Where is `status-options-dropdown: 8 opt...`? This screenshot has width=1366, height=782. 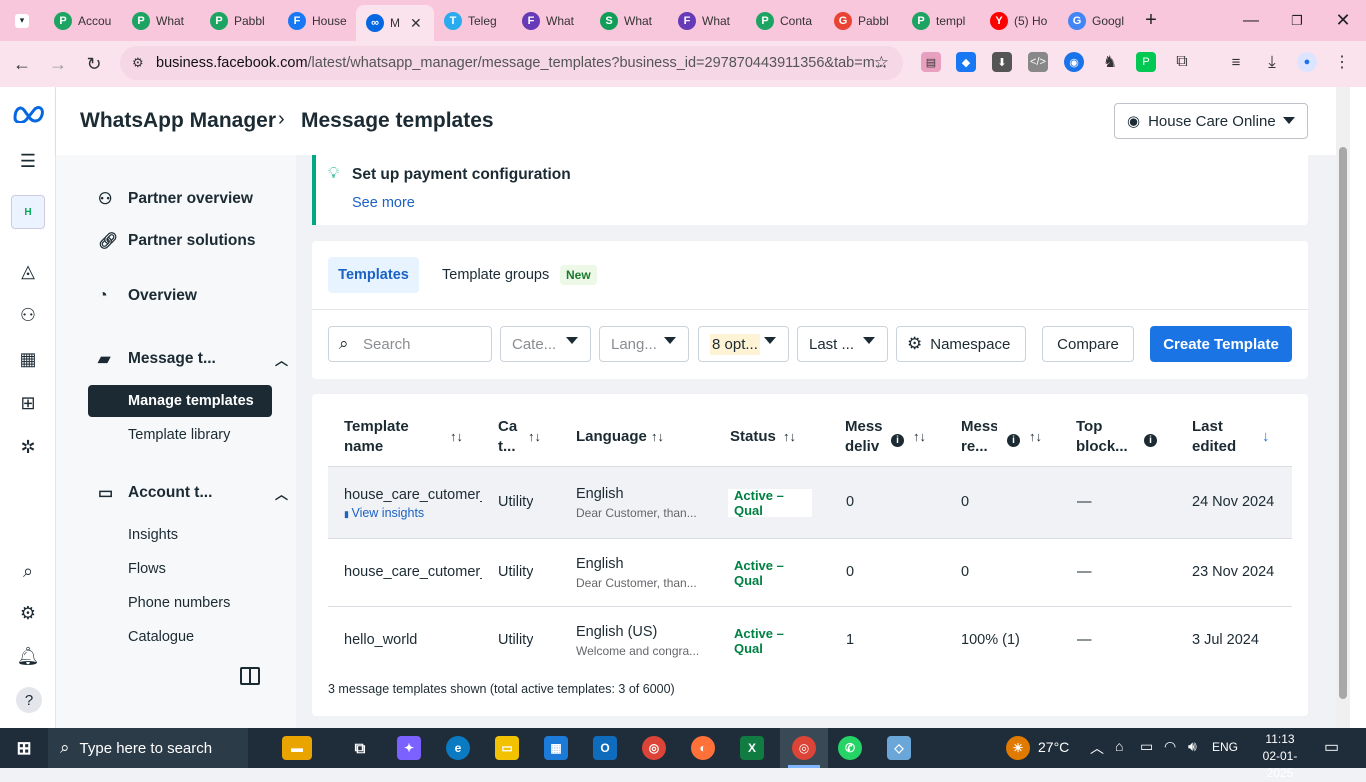
status-options-dropdown: 8 opt... is located at coordinates (743, 344).